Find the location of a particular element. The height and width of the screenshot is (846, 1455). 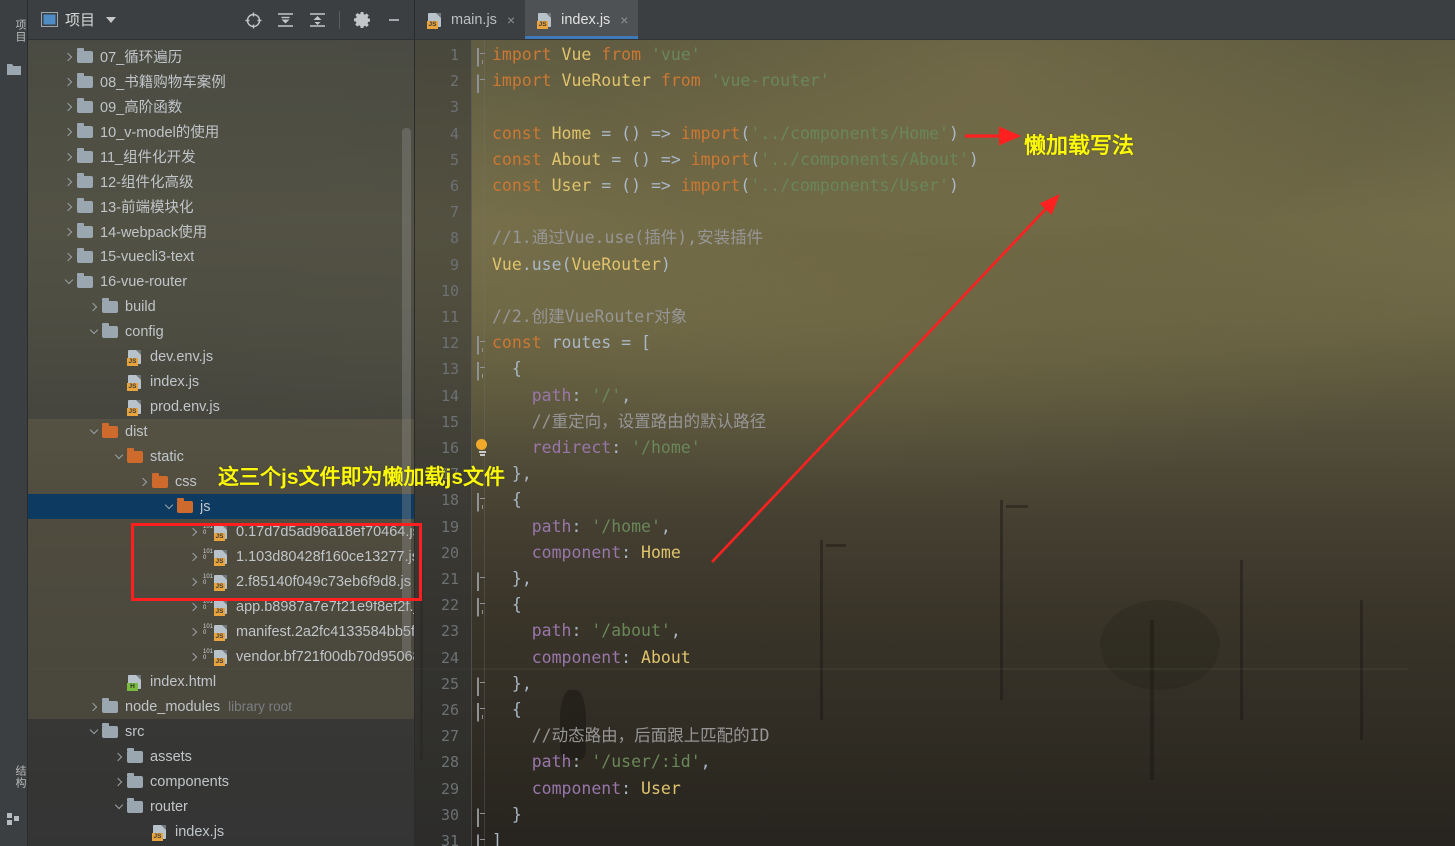

tree-row: 09_高阶函数 is located at coordinates (221, 106).